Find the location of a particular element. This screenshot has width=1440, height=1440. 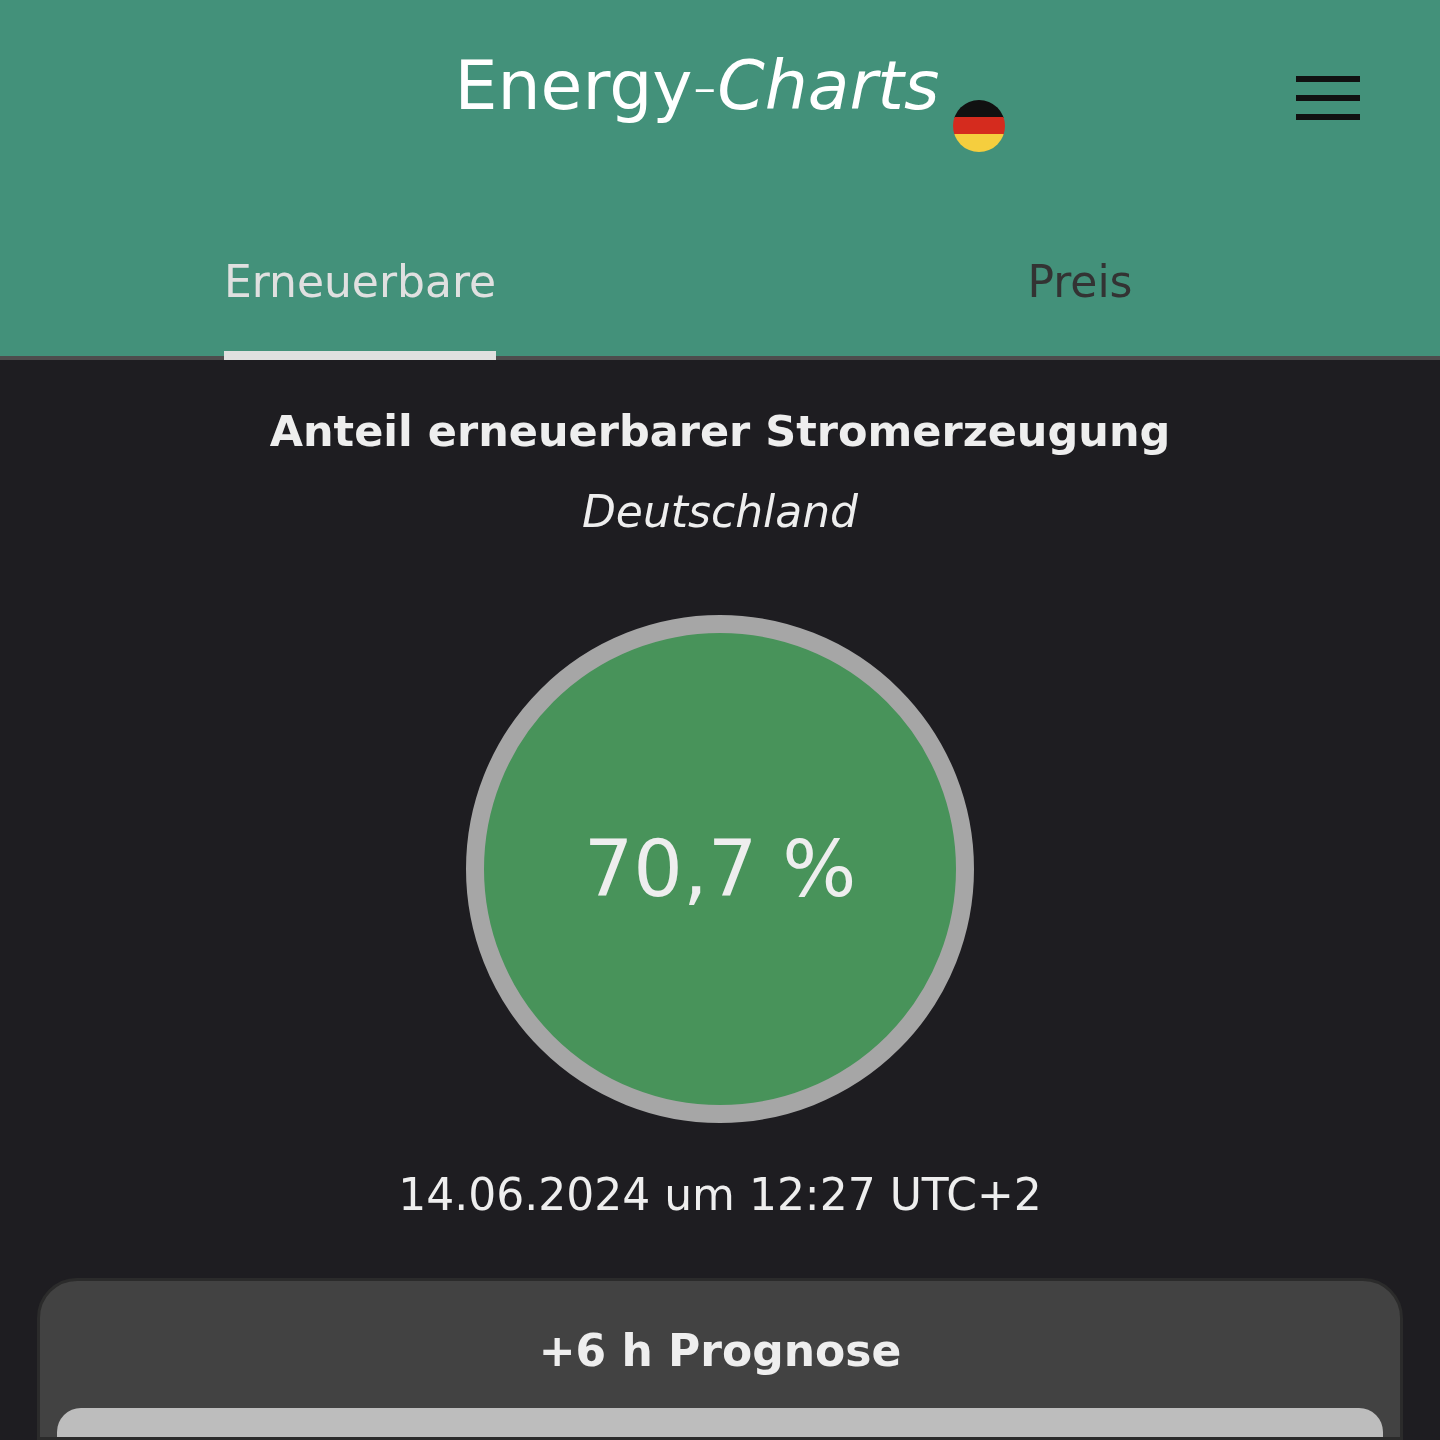

timestamp: 14.06.2024 um 12:27 UTC+2 is located at coordinates (720, 1194).